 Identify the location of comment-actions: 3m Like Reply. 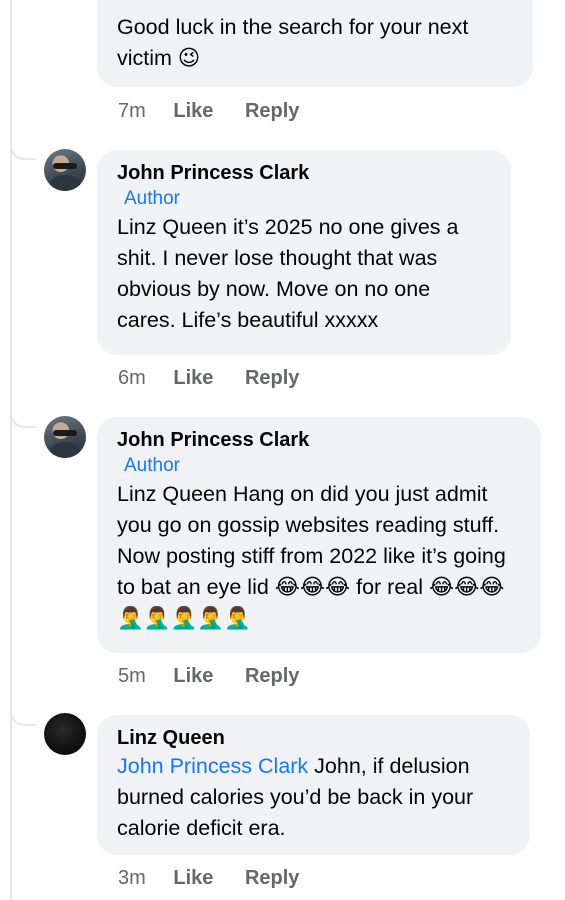
(221, 878).